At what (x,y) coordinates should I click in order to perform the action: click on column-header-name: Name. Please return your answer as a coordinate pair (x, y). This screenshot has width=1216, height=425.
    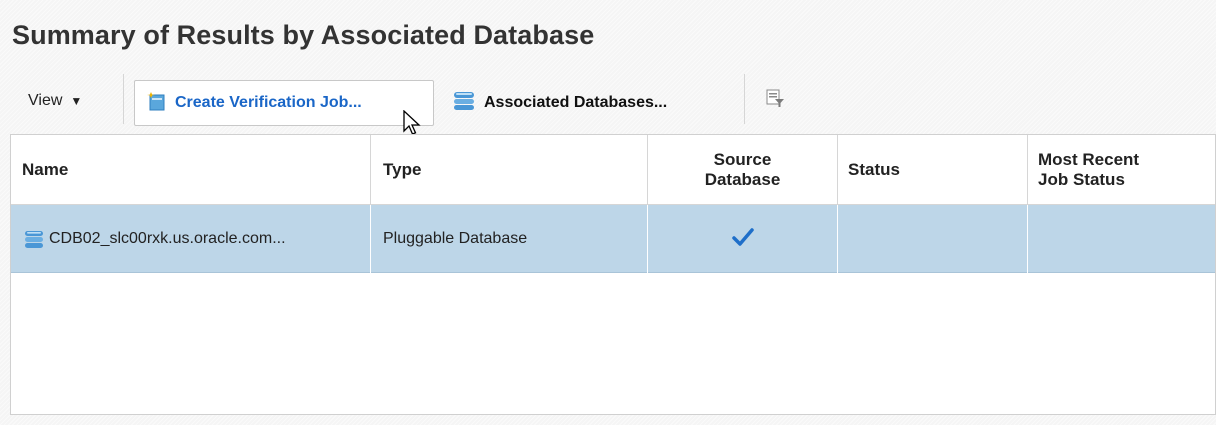
    Looking at the image, I should click on (191, 170).